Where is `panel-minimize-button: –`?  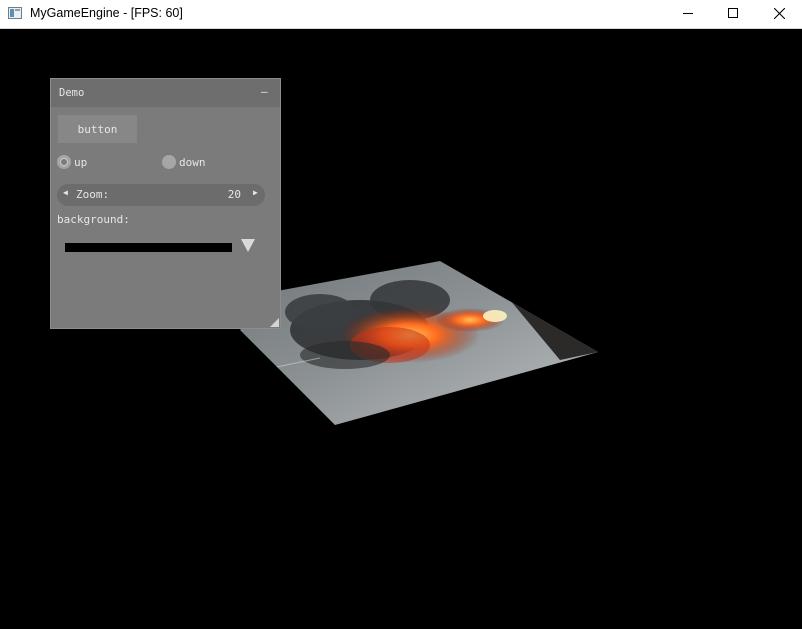
panel-minimize-button: – is located at coordinates (267, 92).